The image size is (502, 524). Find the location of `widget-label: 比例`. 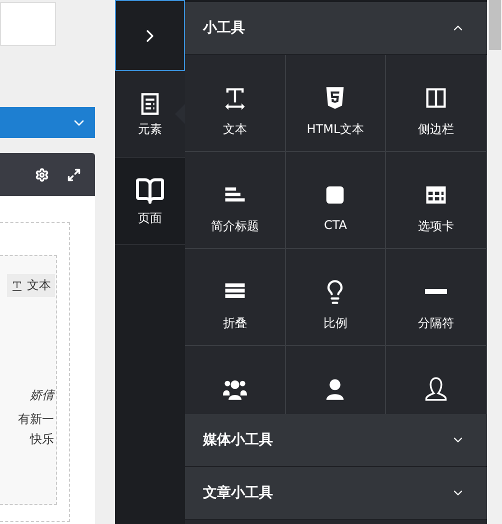

widget-label: 比例 is located at coordinates (335, 323).